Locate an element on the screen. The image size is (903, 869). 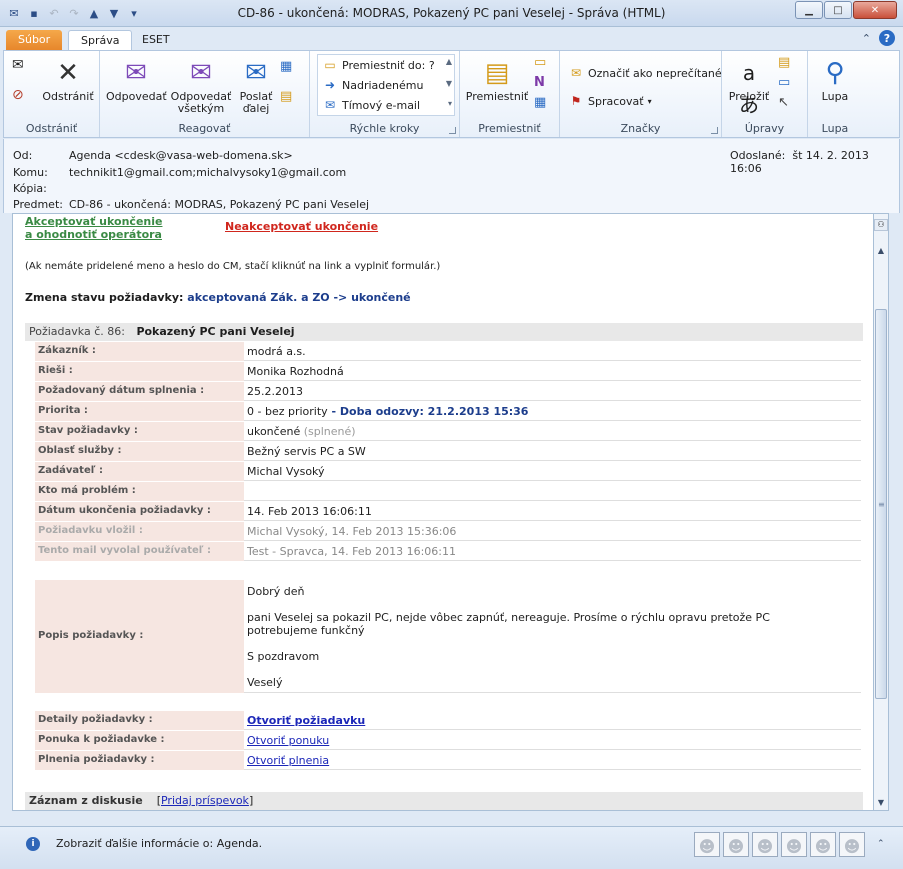
contact-avatars: ☻ ☻ ☻ ☻ ☻ ☻ is located at coordinates (779, 844).